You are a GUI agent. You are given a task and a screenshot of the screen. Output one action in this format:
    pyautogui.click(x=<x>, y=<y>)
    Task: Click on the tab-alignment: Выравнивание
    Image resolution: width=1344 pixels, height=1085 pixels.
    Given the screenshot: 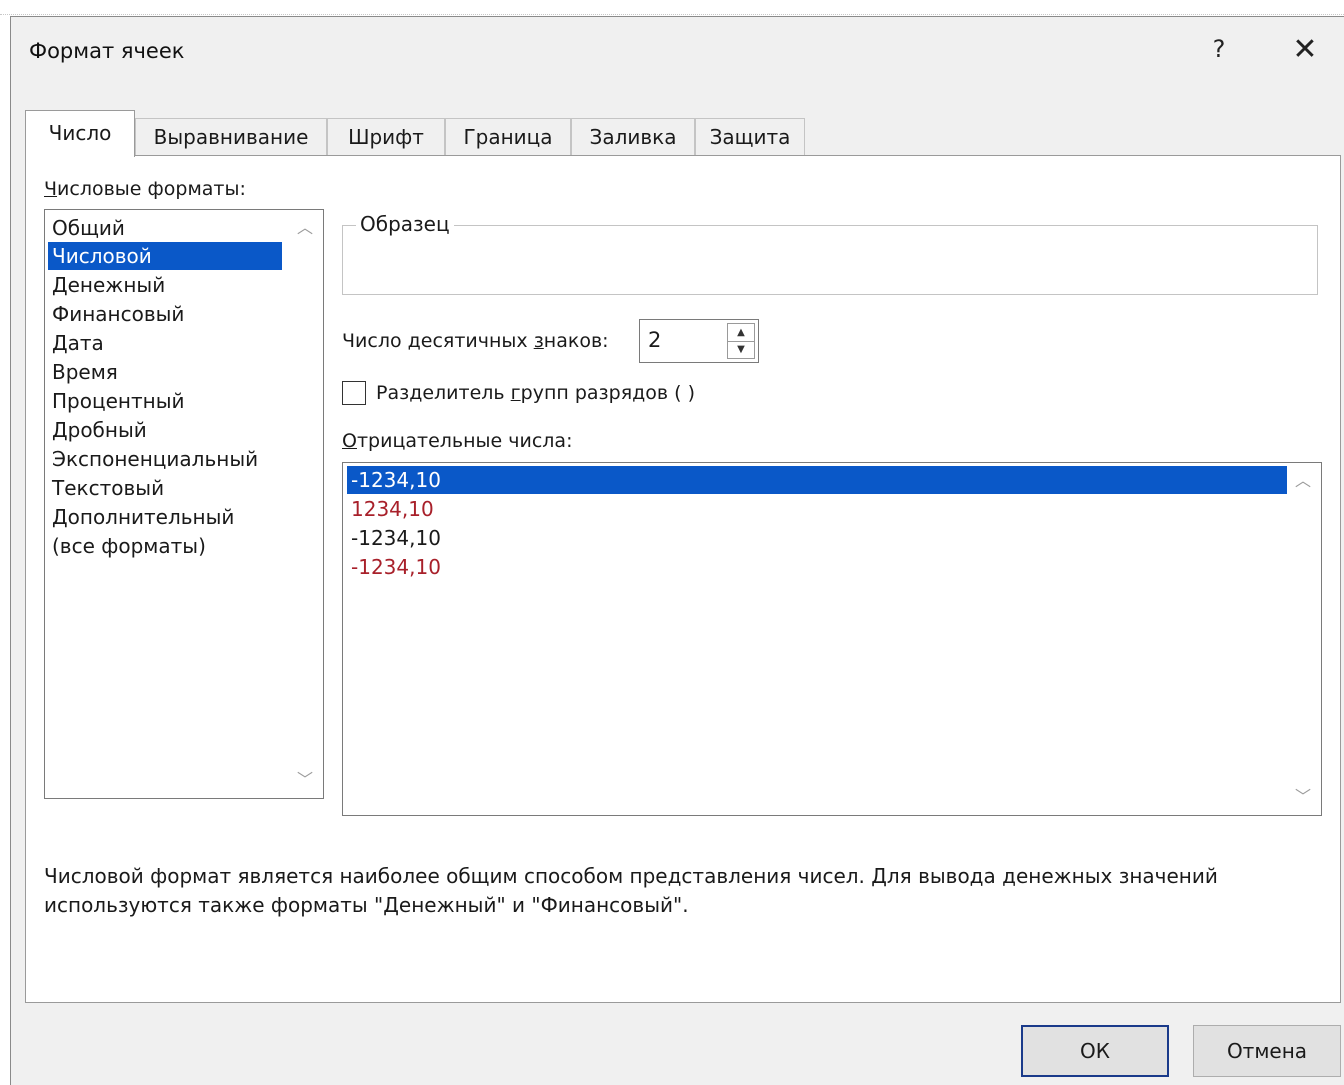 What is the action you would take?
    pyautogui.click(x=231, y=137)
    